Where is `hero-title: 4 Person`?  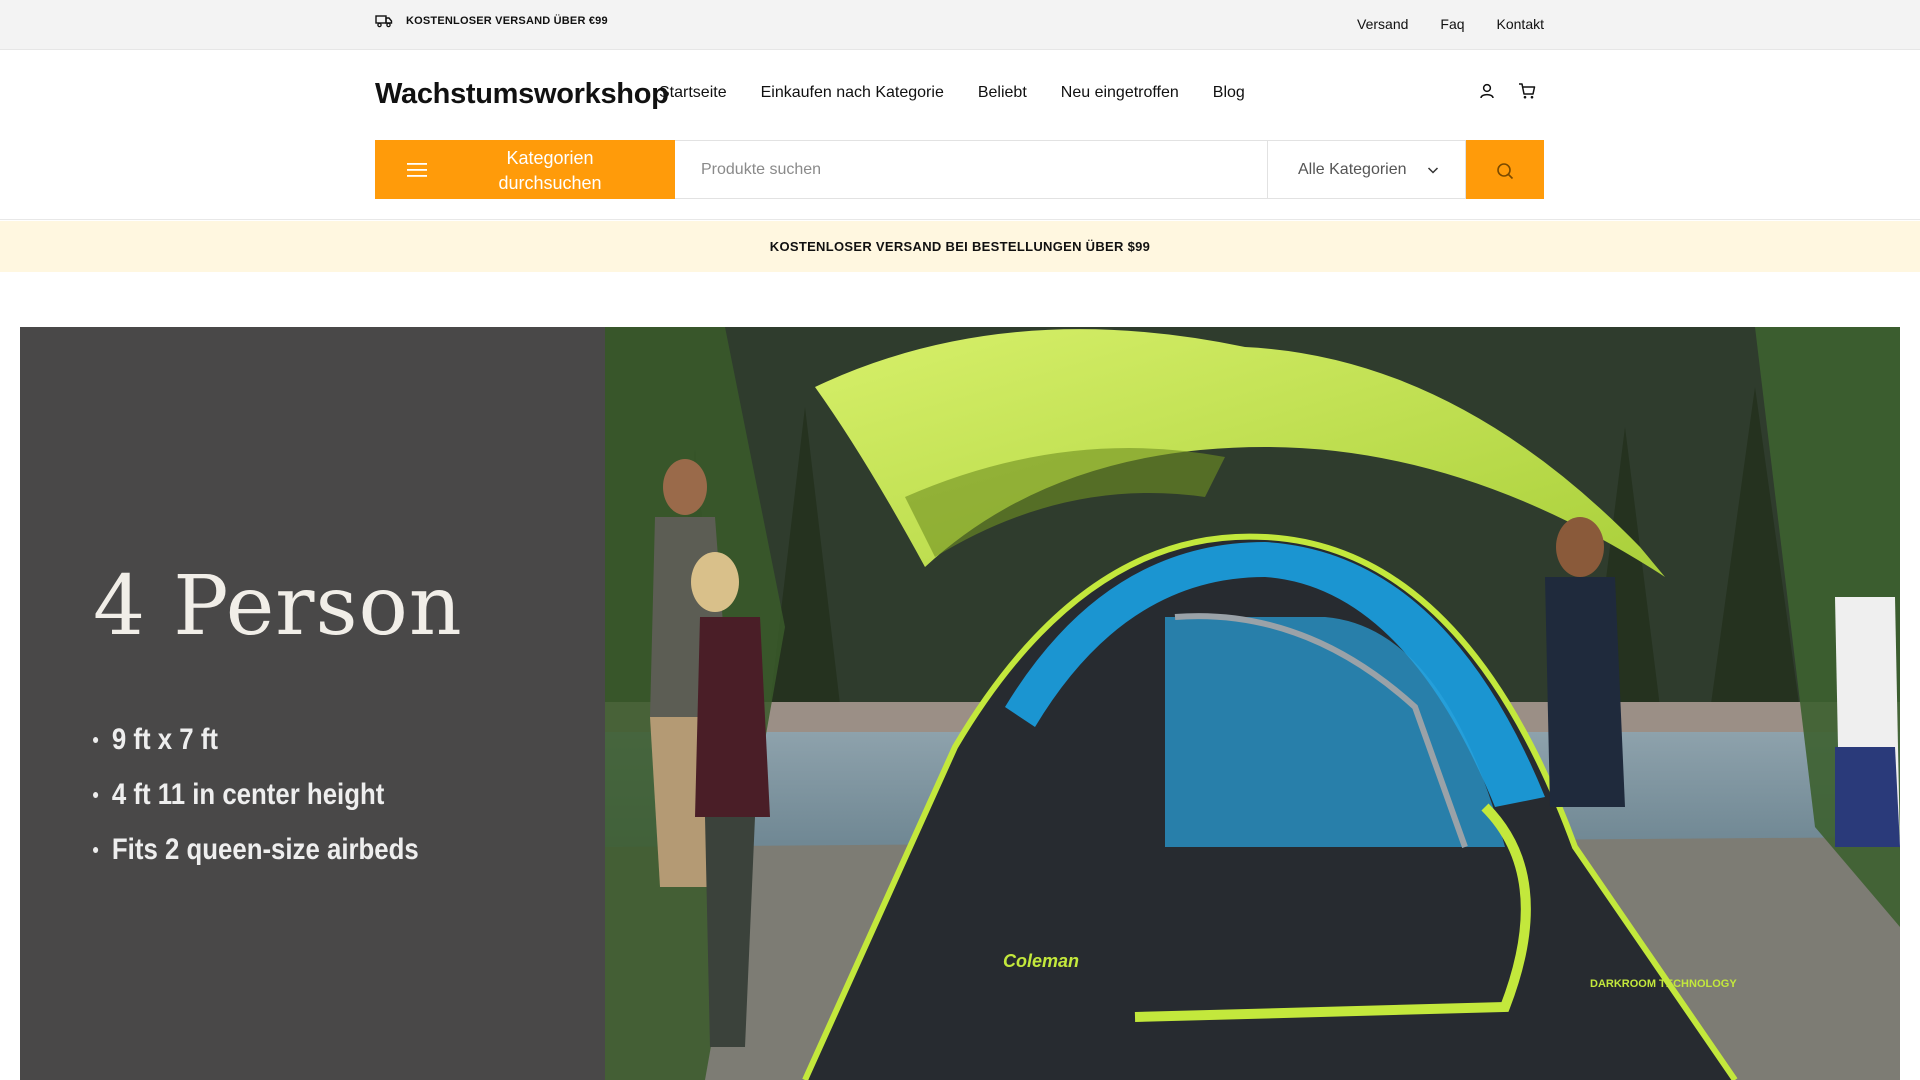 hero-title: 4 Person is located at coordinates (278, 606).